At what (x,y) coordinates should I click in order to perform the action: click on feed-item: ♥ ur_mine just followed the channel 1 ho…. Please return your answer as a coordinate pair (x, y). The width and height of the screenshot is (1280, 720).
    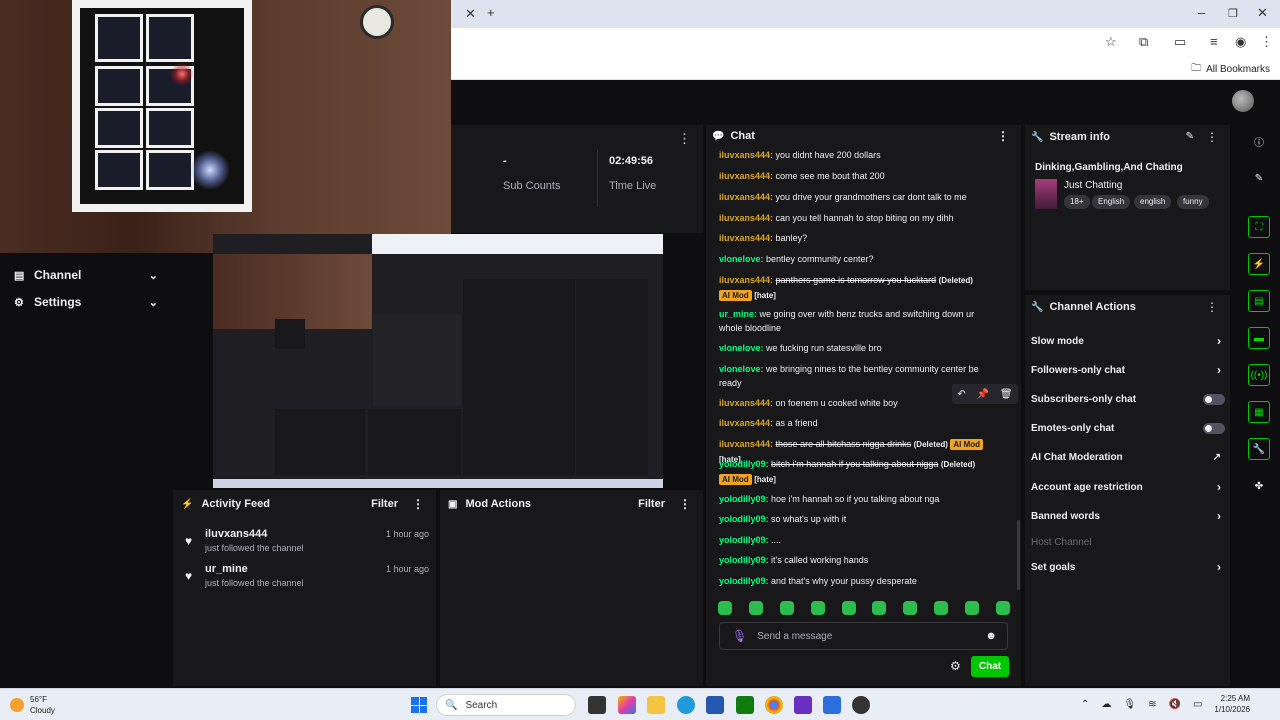
    Looking at the image, I should click on (307, 580).